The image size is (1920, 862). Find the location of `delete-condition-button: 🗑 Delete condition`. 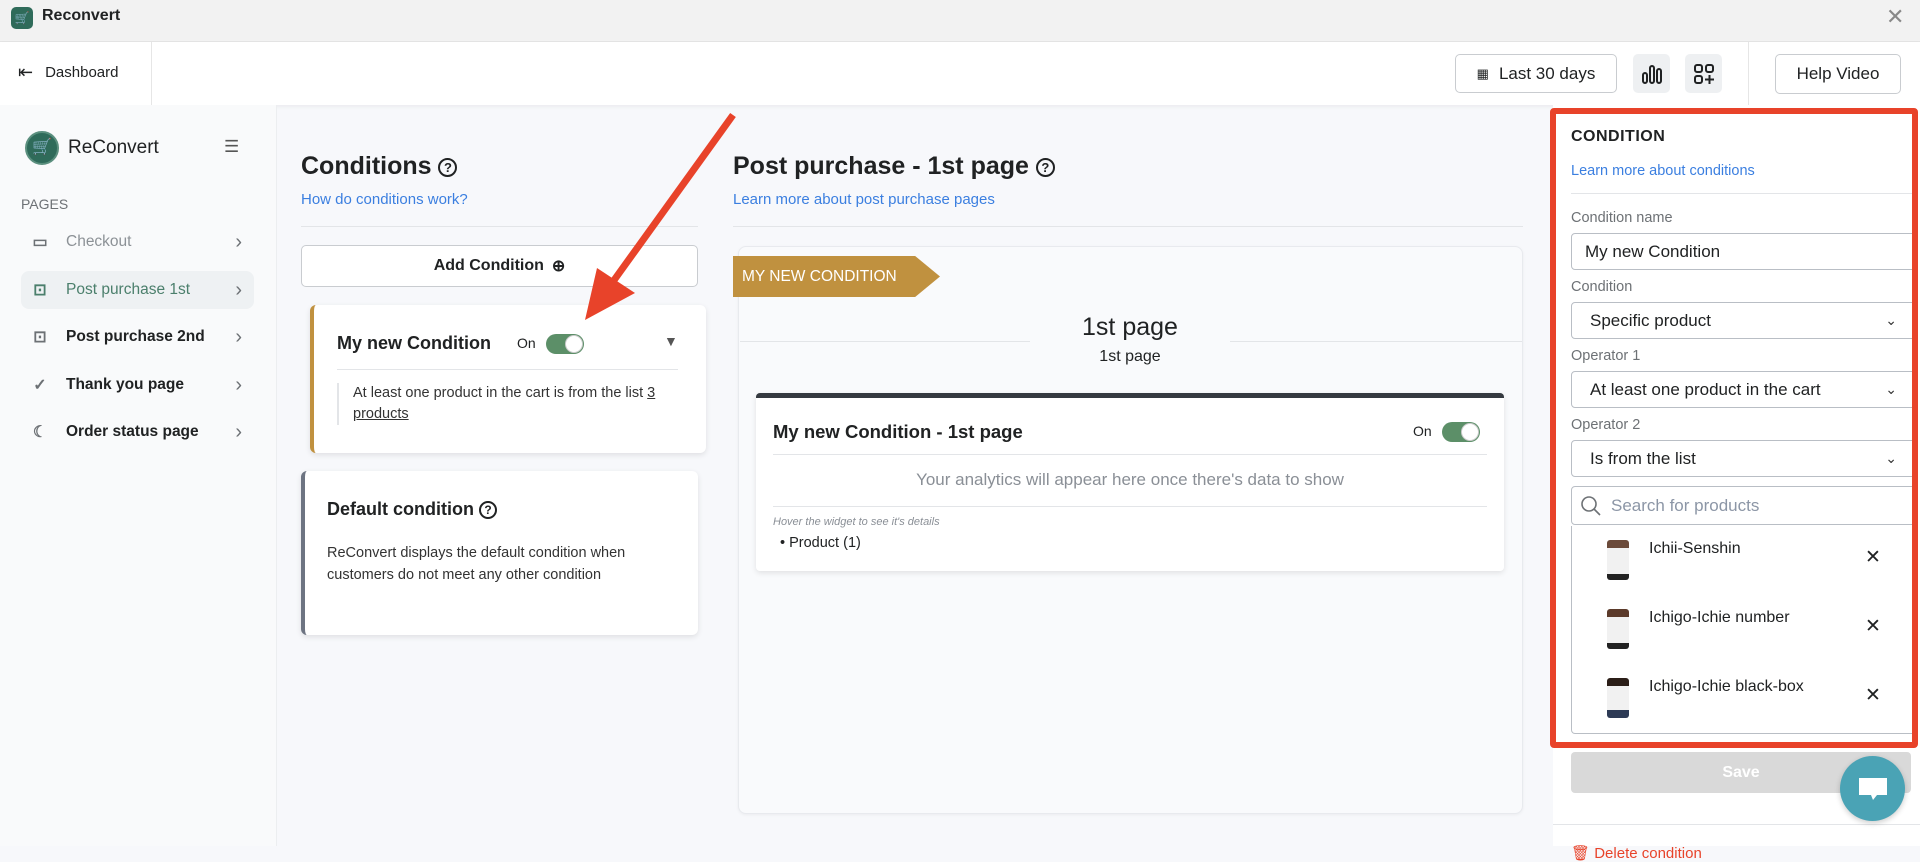

delete-condition-button: 🗑 Delete condition is located at coordinates (1636, 853).